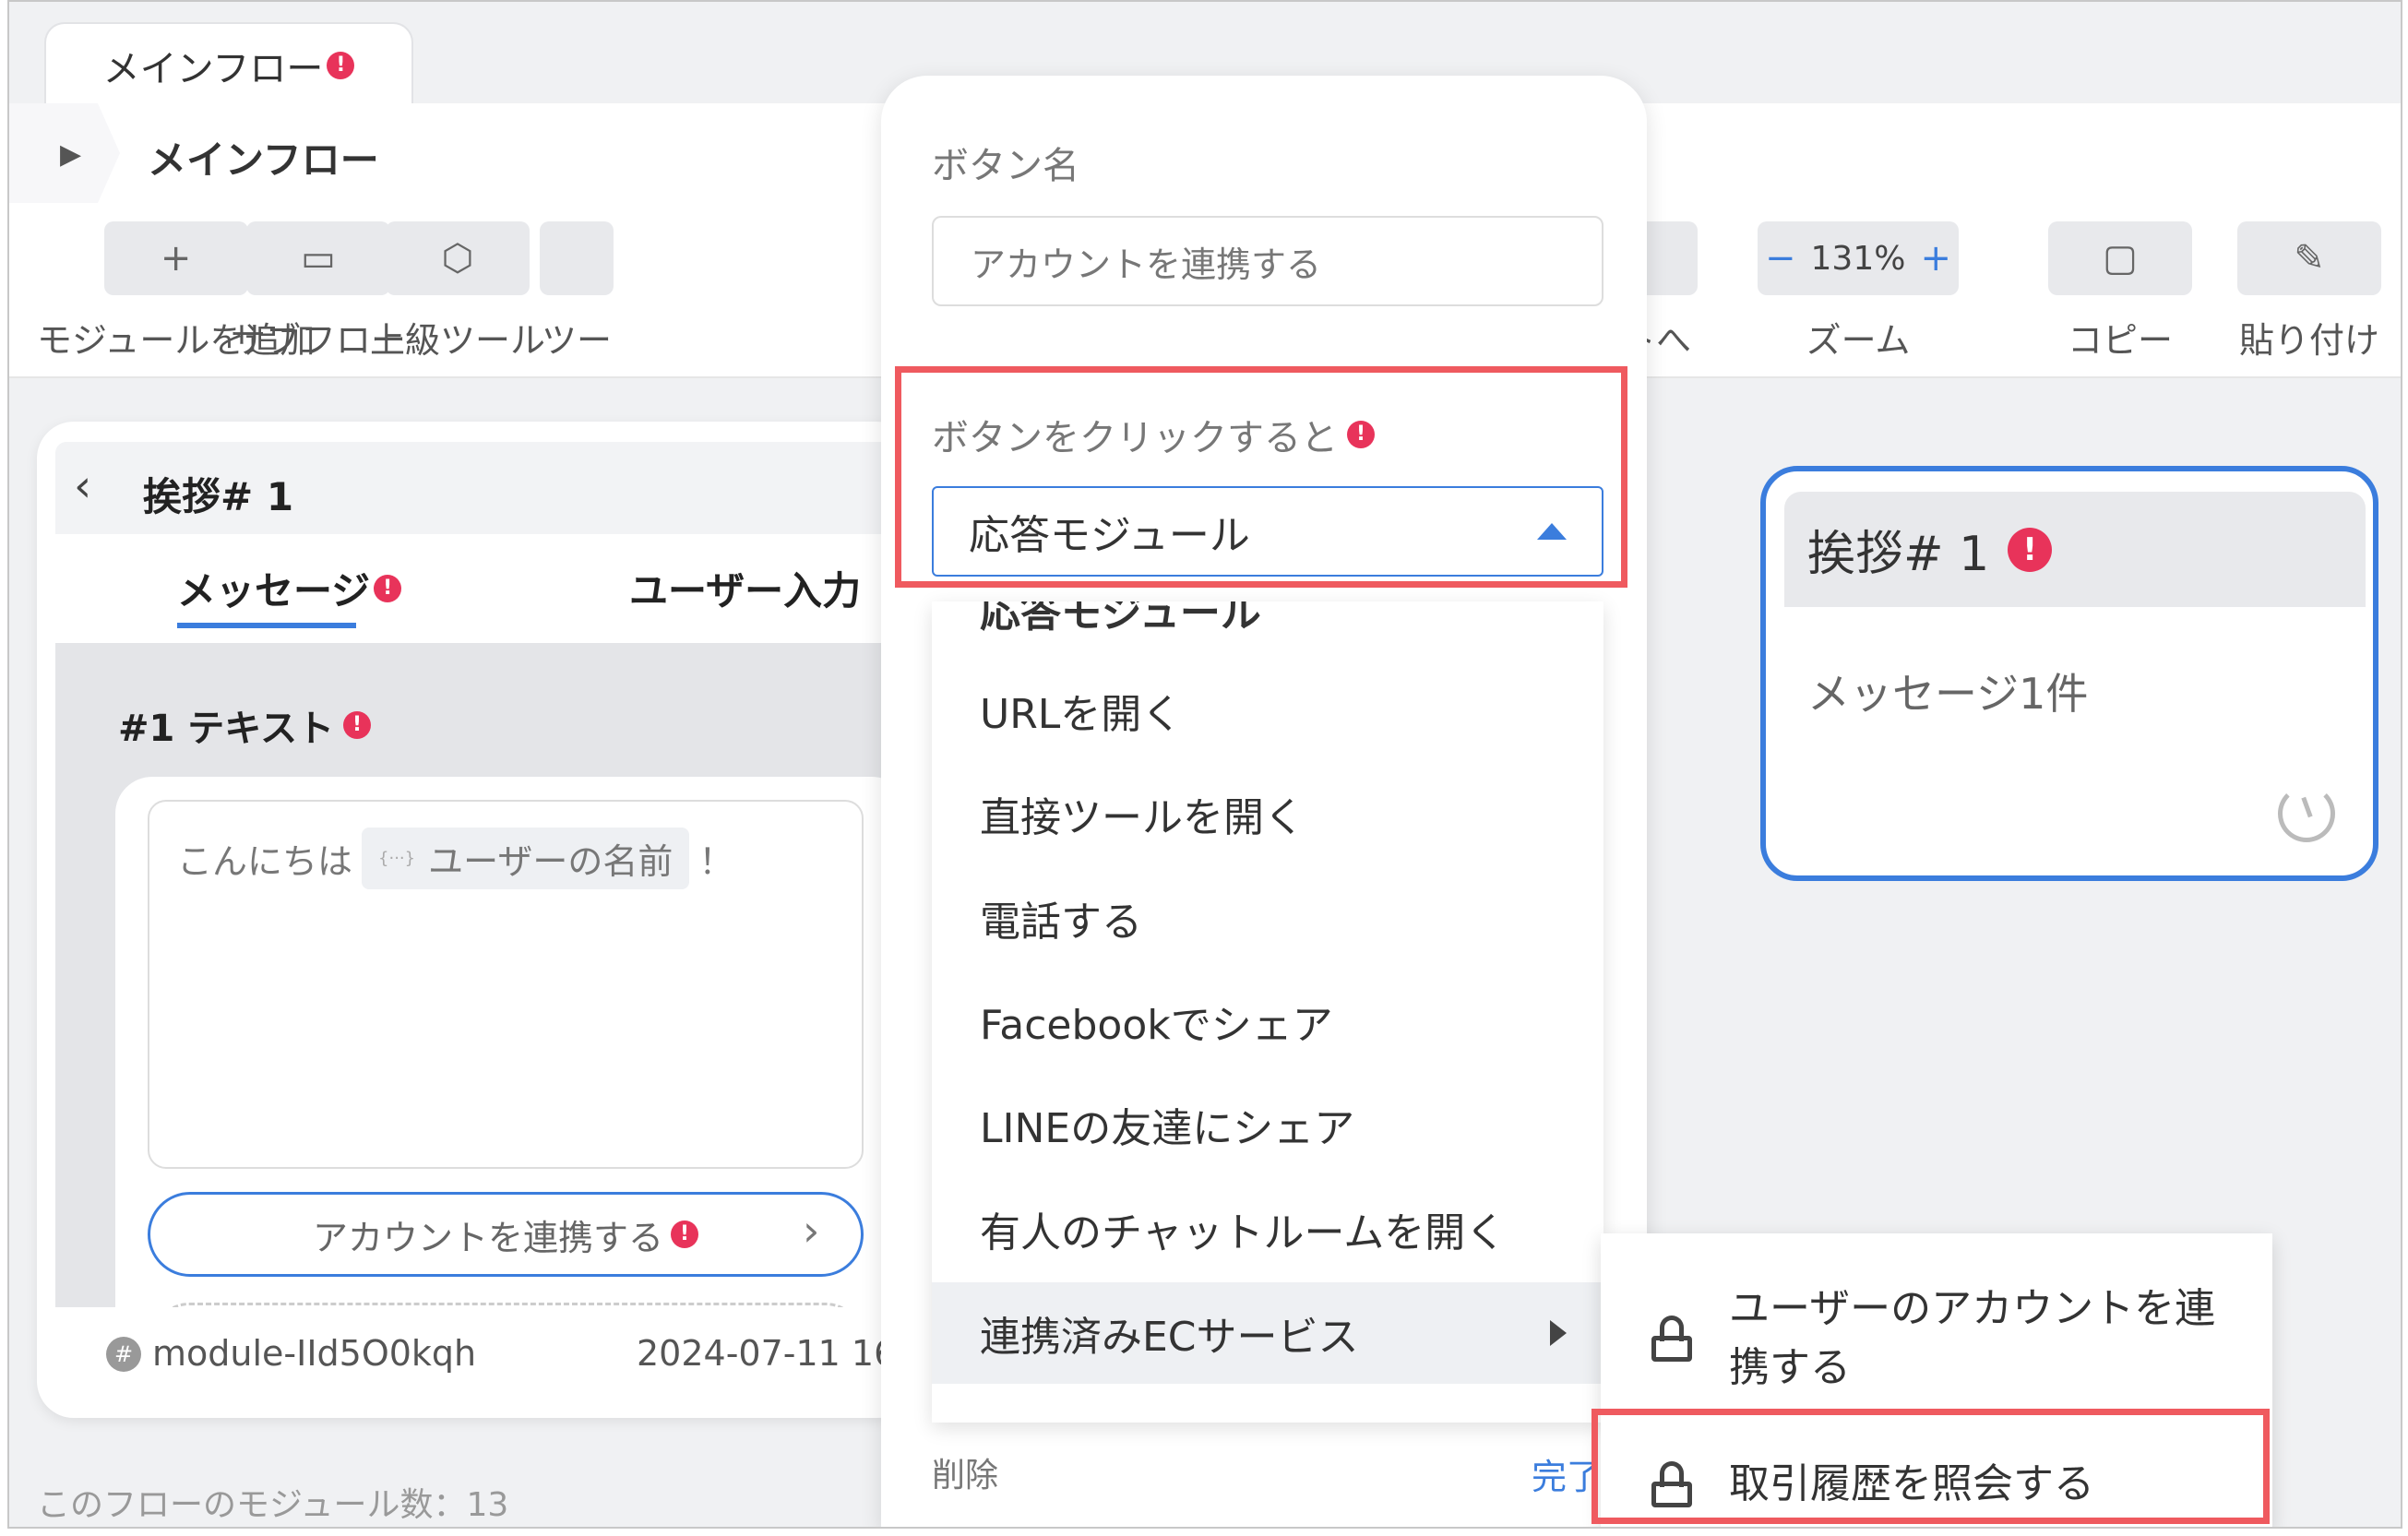 Image resolution: width=2408 pixels, height=1536 pixels. I want to click on button-name-input: アカウントを連携する, so click(1267, 261).